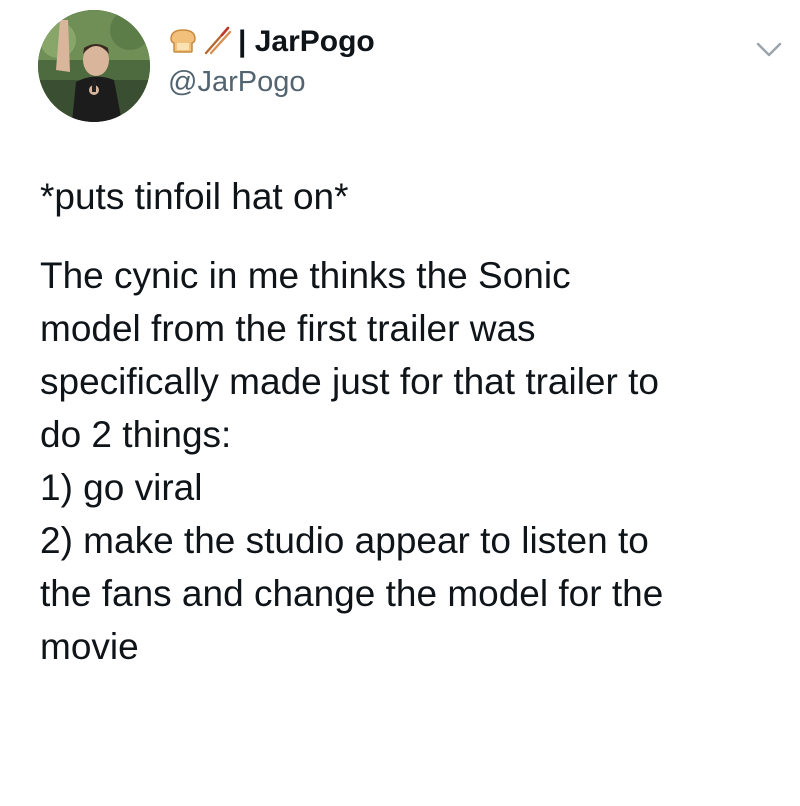 The height and width of the screenshot is (806, 800). What do you see at coordinates (217, 42) in the screenshot?
I see `chopsticks-icon` at bounding box center [217, 42].